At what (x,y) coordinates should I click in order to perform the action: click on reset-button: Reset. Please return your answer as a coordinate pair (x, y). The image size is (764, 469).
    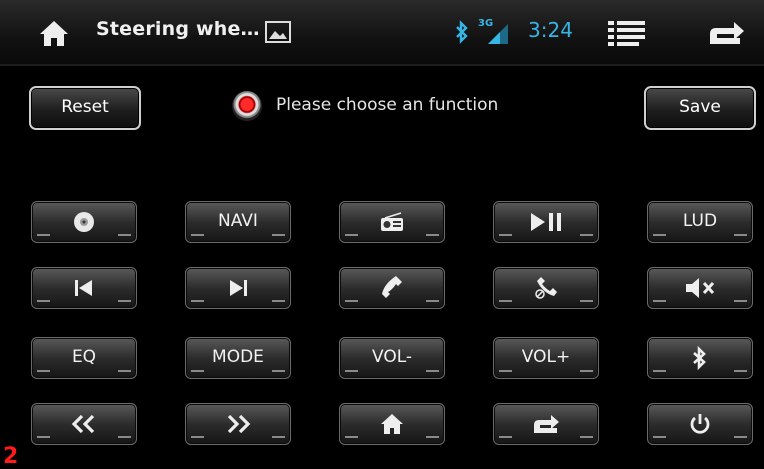
    Looking at the image, I should click on (85, 108).